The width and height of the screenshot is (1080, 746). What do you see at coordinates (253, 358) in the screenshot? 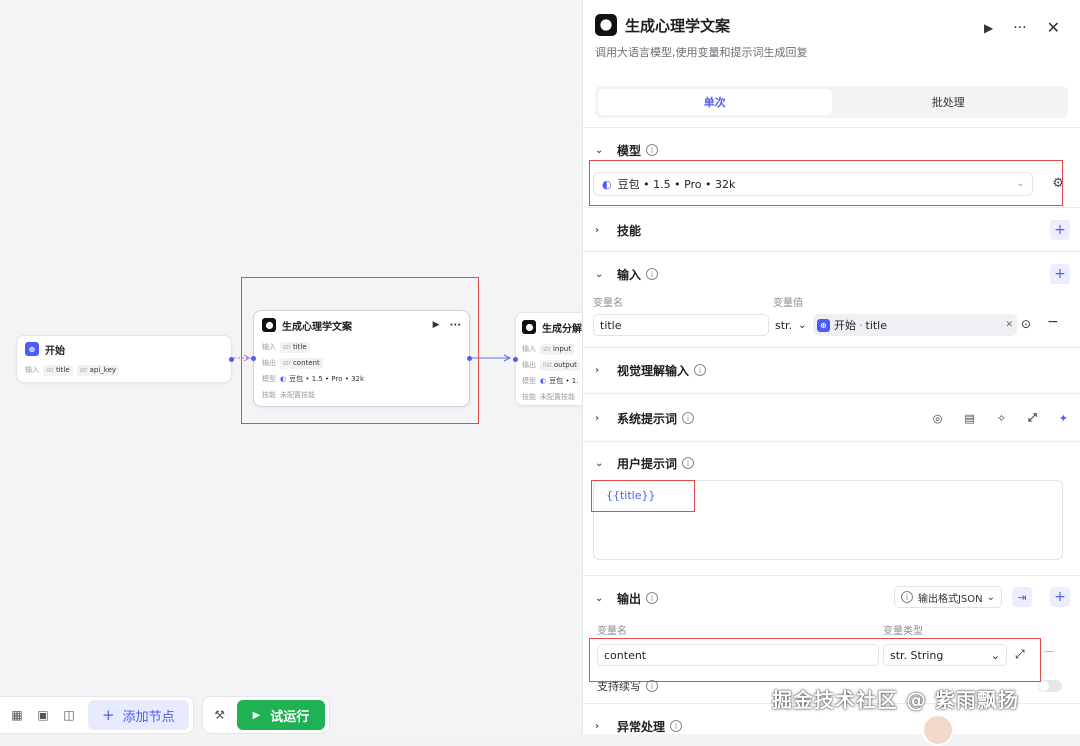
I see `llm-input-port` at bounding box center [253, 358].